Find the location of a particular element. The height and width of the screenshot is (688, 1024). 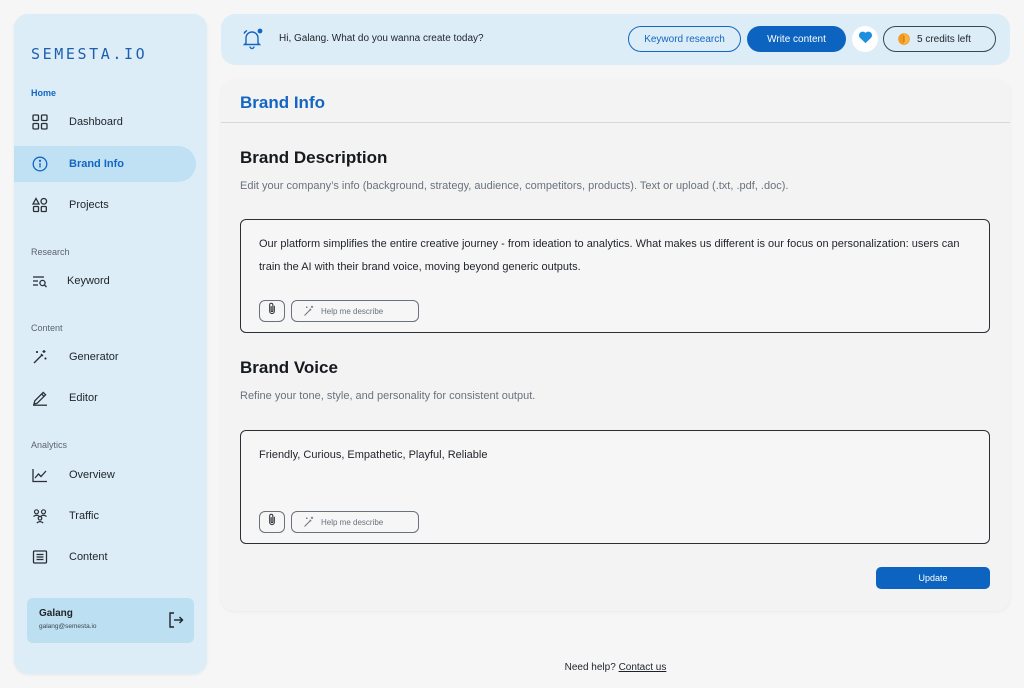

section-label-research: Research is located at coordinates (50, 252).